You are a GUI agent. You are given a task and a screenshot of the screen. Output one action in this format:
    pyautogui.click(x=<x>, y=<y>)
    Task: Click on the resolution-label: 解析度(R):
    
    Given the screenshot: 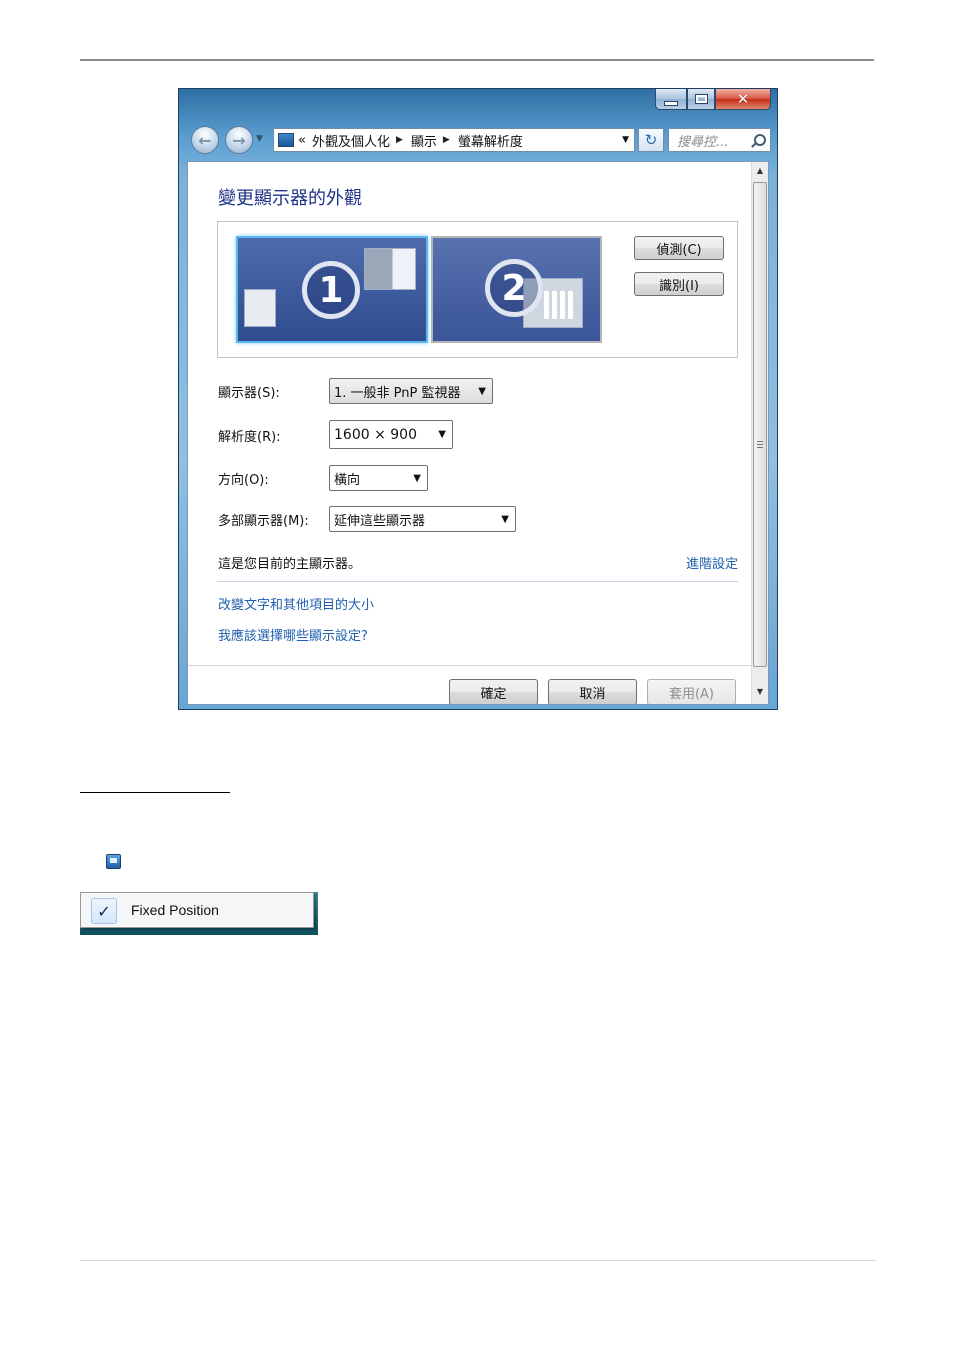 What is the action you would take?
    pyautogui.click(x=249, y=437)
    